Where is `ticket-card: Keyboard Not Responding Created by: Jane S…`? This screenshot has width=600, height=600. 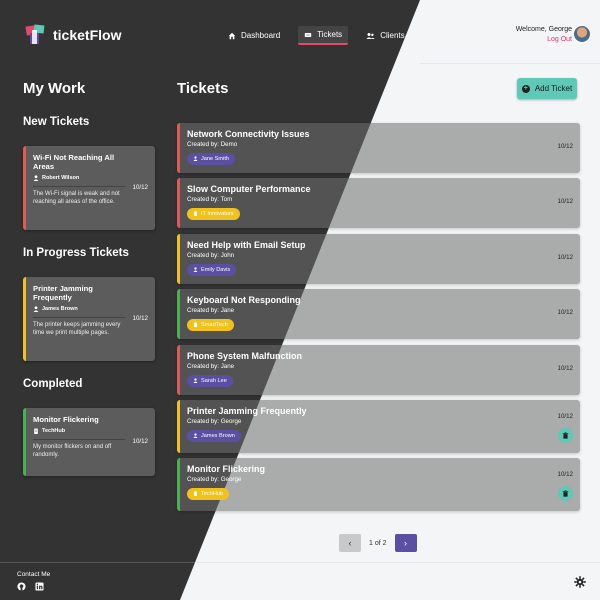 ticket-card: Keyboard Not Responding Created by: Jane S… is located at coordinates (378, 314).